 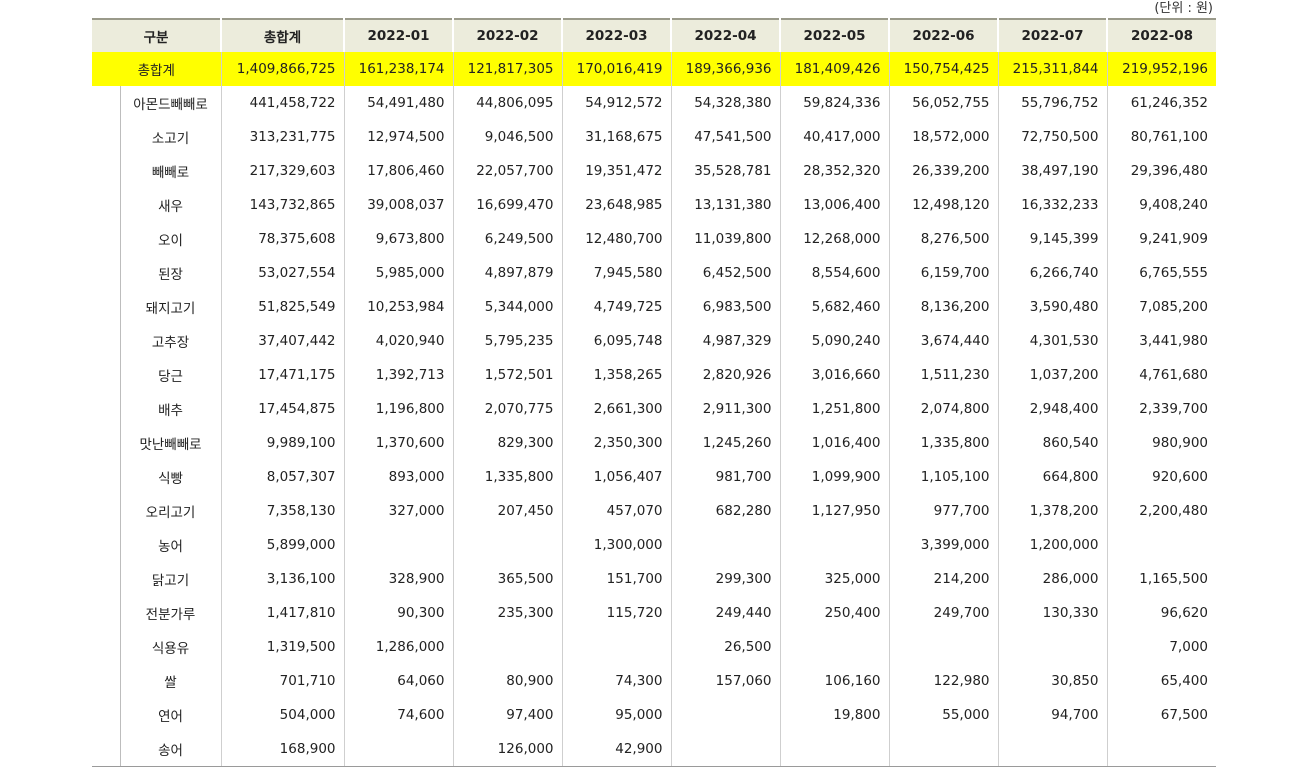 What do you see at coordinates (171, 409) in the screenshot?
I see `row-label: 배추` at bounding box center [171, 409].